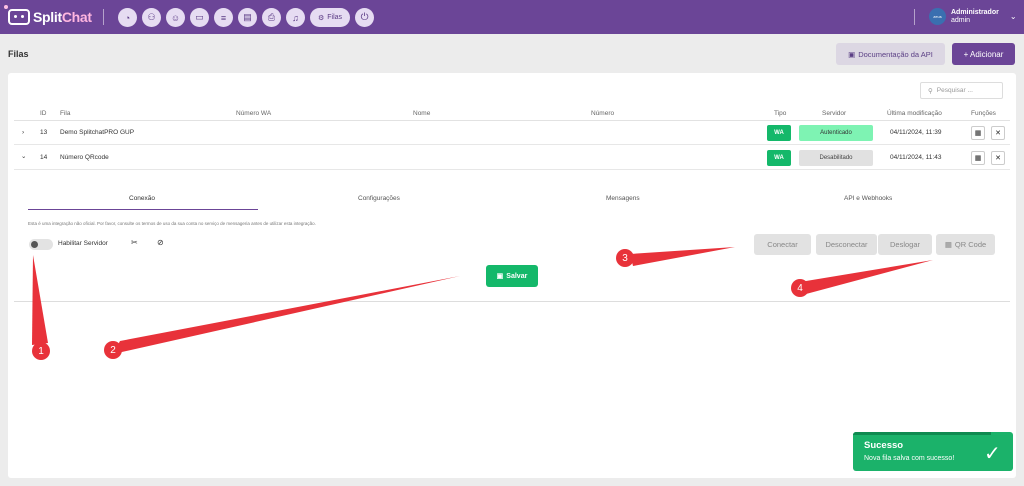 This screenshot has height=486, width=1024. Describe the element at coordinates (625, 258) in the screenshot. I see `annotation-badge-3: 3` at that location.